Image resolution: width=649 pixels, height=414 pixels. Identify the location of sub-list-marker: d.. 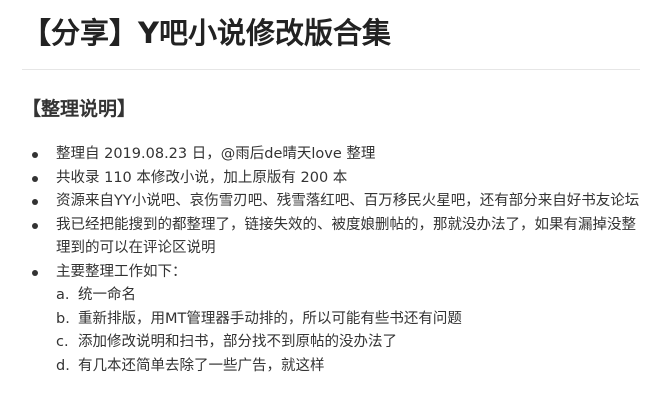
(63, 365).